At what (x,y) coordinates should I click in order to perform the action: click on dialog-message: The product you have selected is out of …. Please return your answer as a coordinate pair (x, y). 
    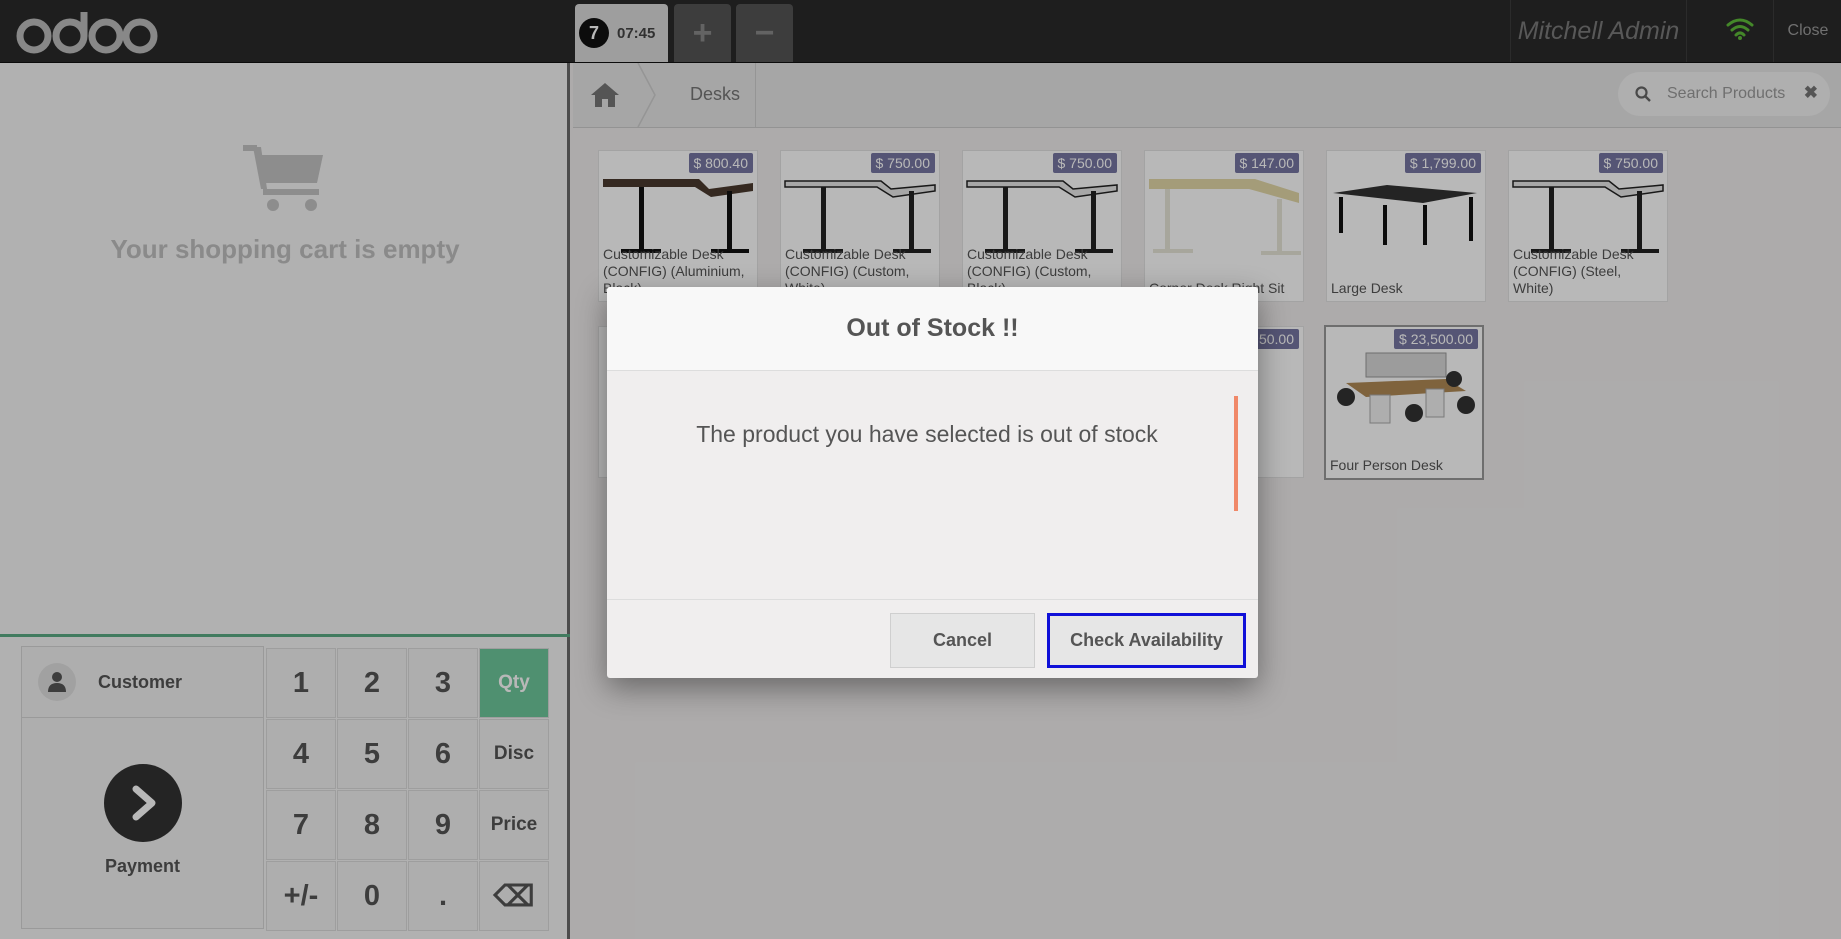
    Looking at the image, I should click on (927, 434).